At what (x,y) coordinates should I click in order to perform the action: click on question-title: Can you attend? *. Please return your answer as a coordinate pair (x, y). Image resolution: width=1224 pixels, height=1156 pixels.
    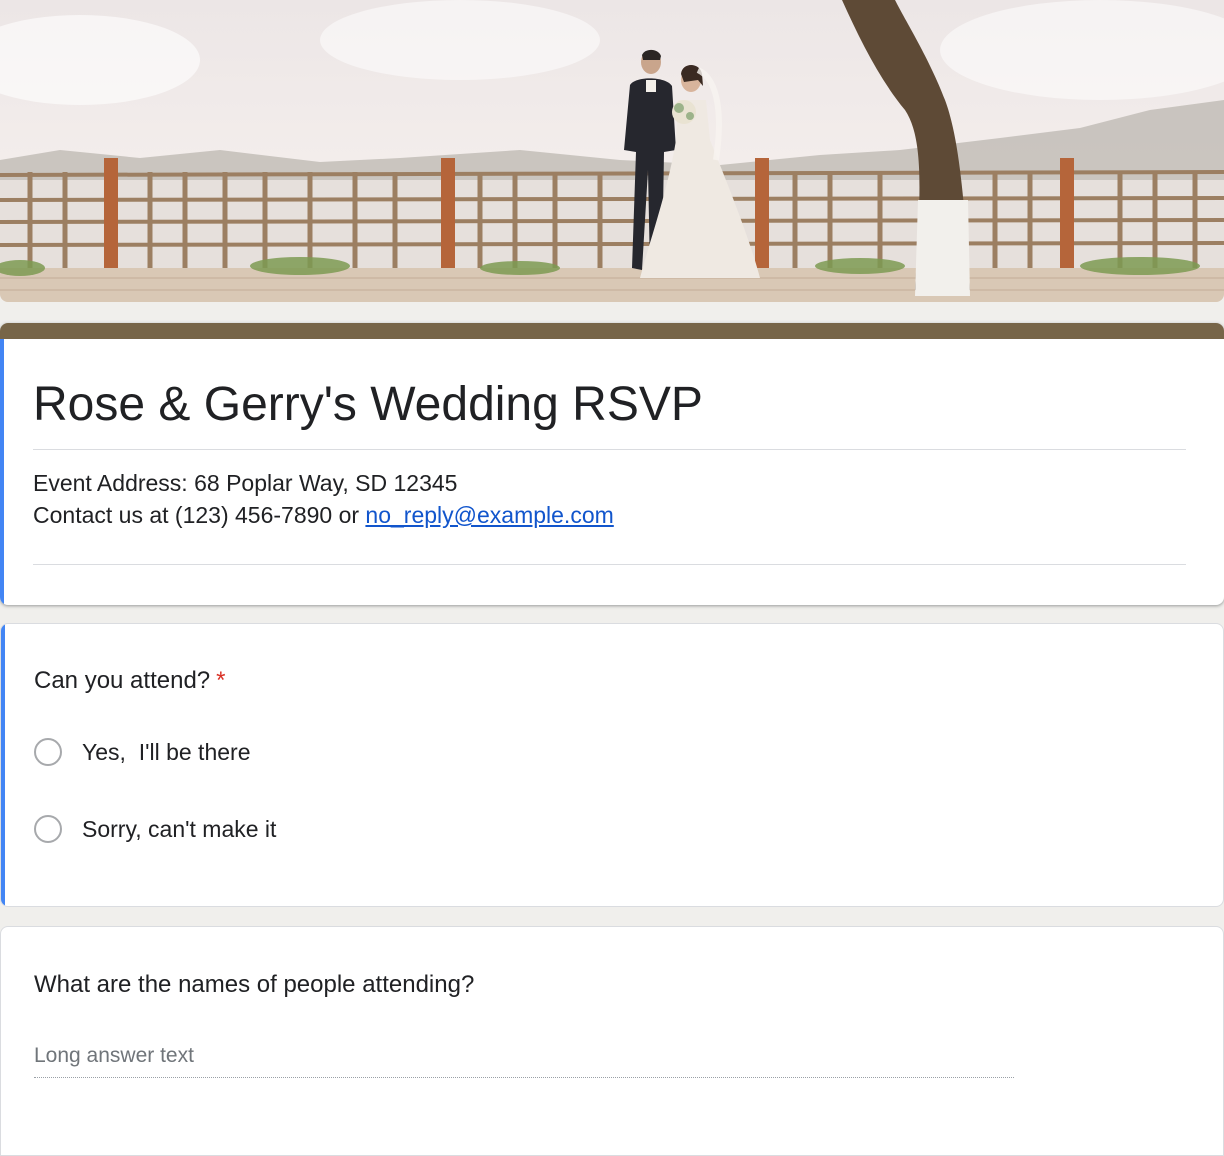
    Looking at the image, I should click on (129, 681).